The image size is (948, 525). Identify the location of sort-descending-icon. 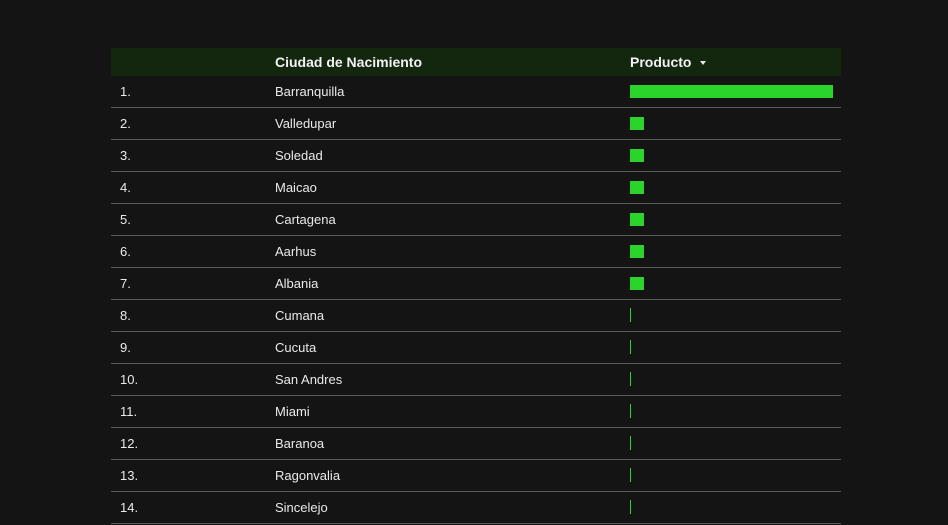
(703, 62).